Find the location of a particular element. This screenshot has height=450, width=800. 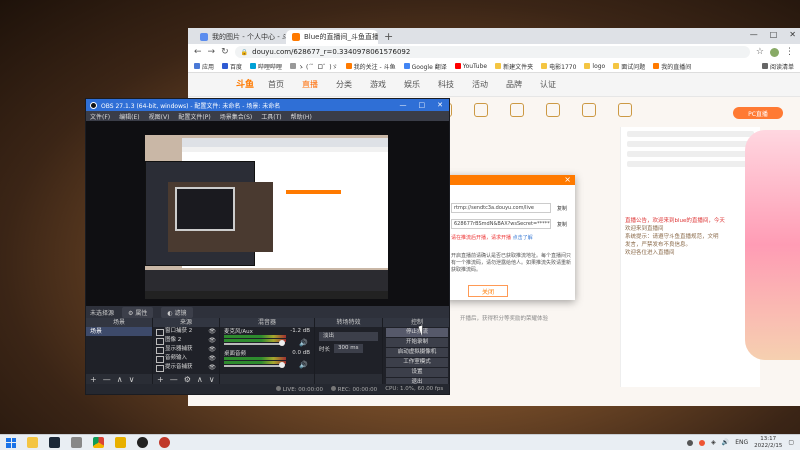

file-explorer-icon is located at coordinates (32, 442).